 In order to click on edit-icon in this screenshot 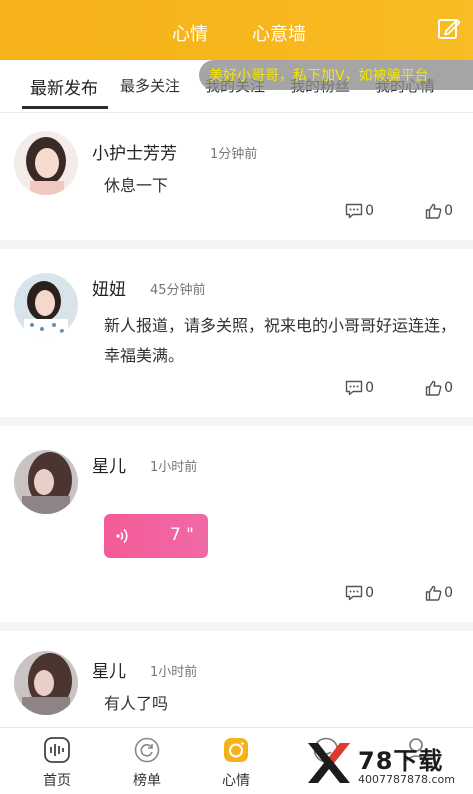, I will do `click(449, 29)`.